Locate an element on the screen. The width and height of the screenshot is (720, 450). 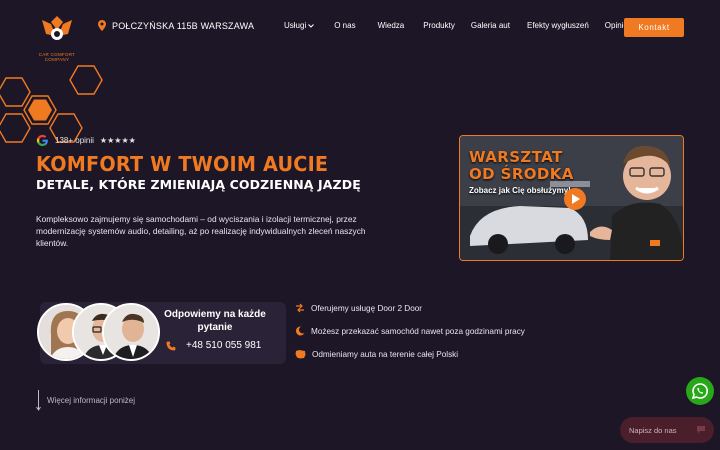
chat-bubble-icon is located at coordinates (701, 430).